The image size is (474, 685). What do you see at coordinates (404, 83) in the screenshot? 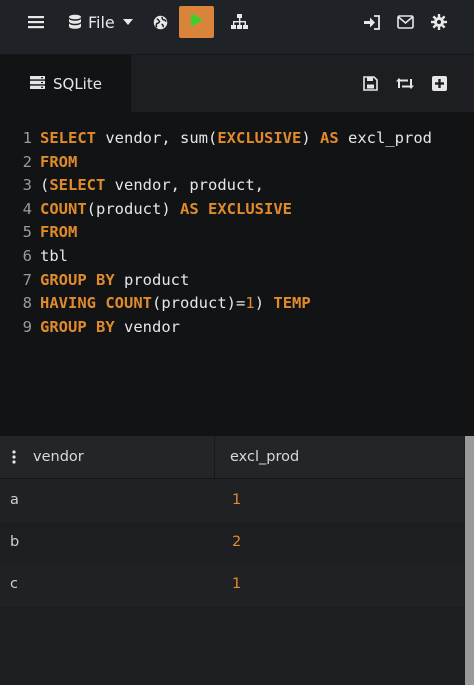
I see `retweet-icon` at bounding box center [404, 83].